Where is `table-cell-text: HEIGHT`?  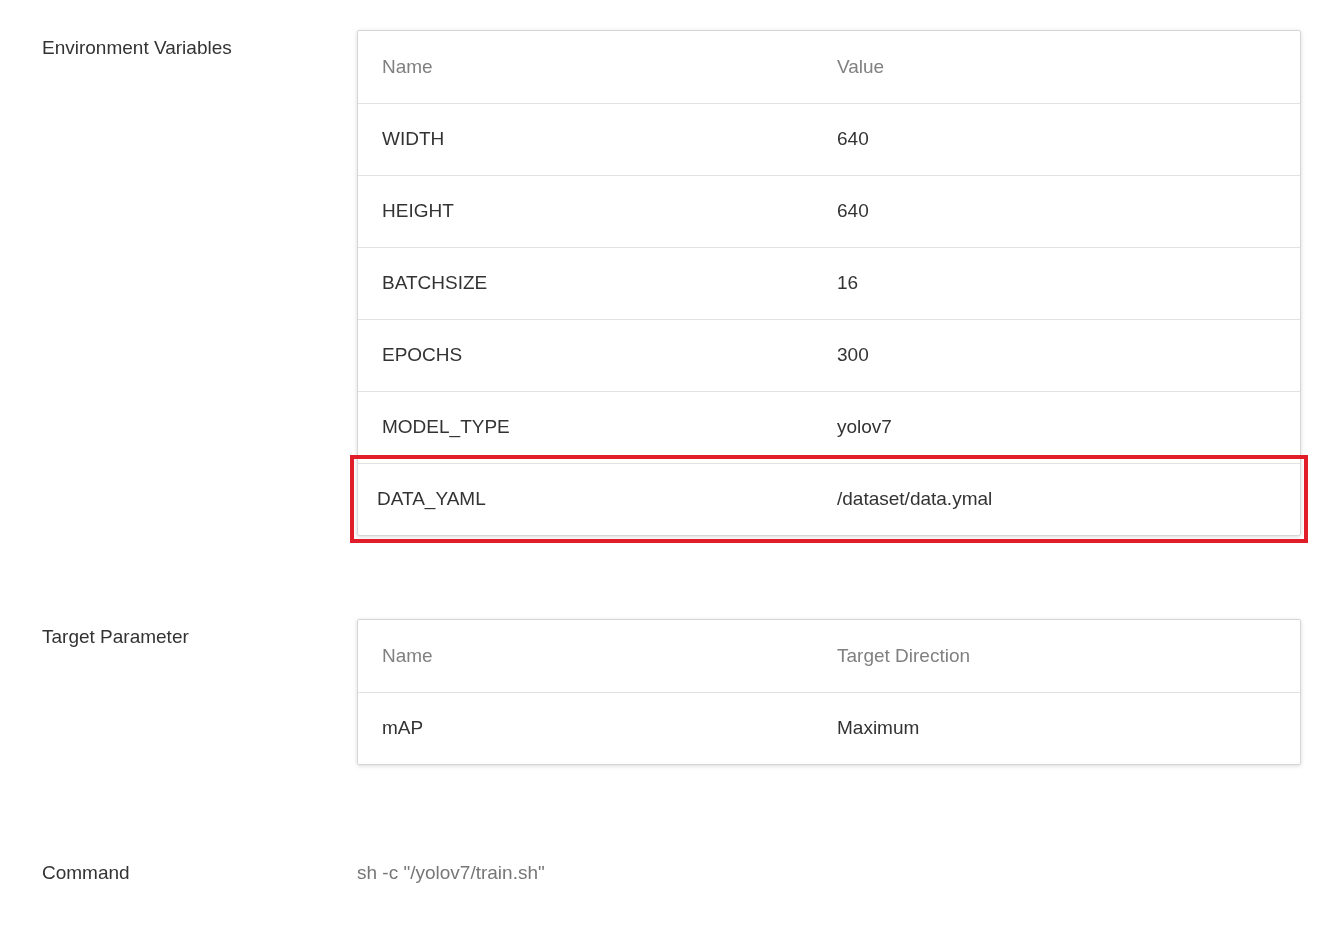 table-cell-text: HEIGHT is located at coordinates (418, 211).